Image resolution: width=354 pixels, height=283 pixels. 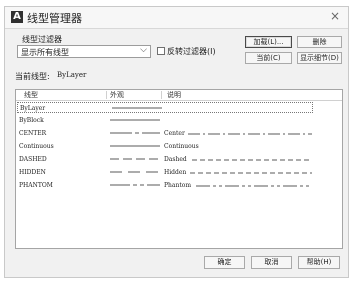 I want to click on linetype-description: Continuous, so click(x=181, y=146).